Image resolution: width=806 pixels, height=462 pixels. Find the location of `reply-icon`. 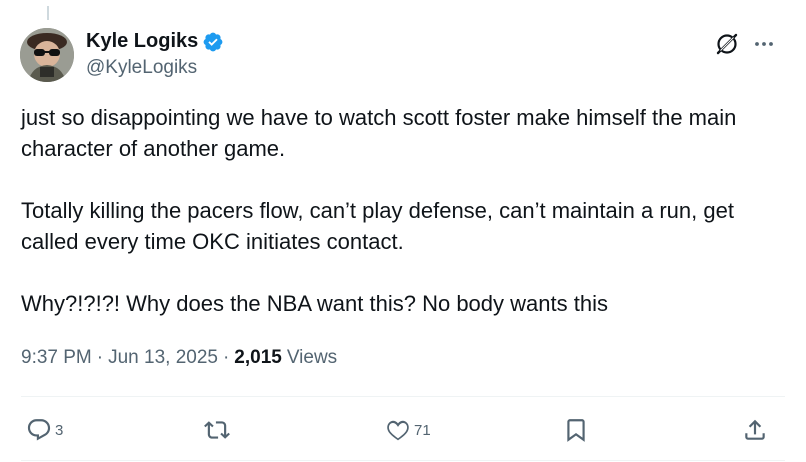

reply-icon is located at coordinates (39, 430).